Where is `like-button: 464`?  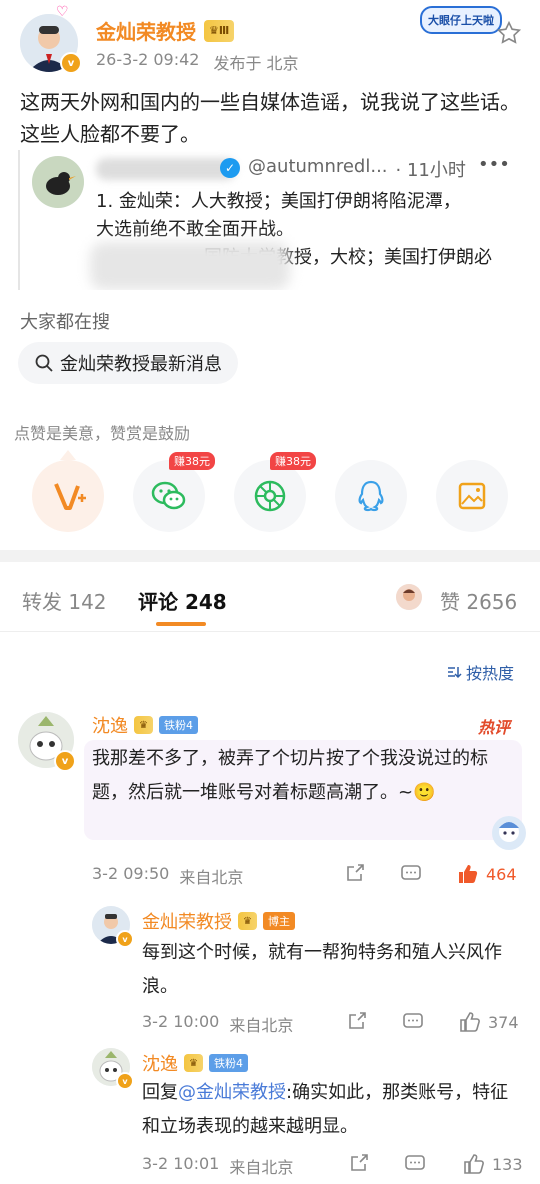 like-button: 464 is located at coordinates (486, 874).